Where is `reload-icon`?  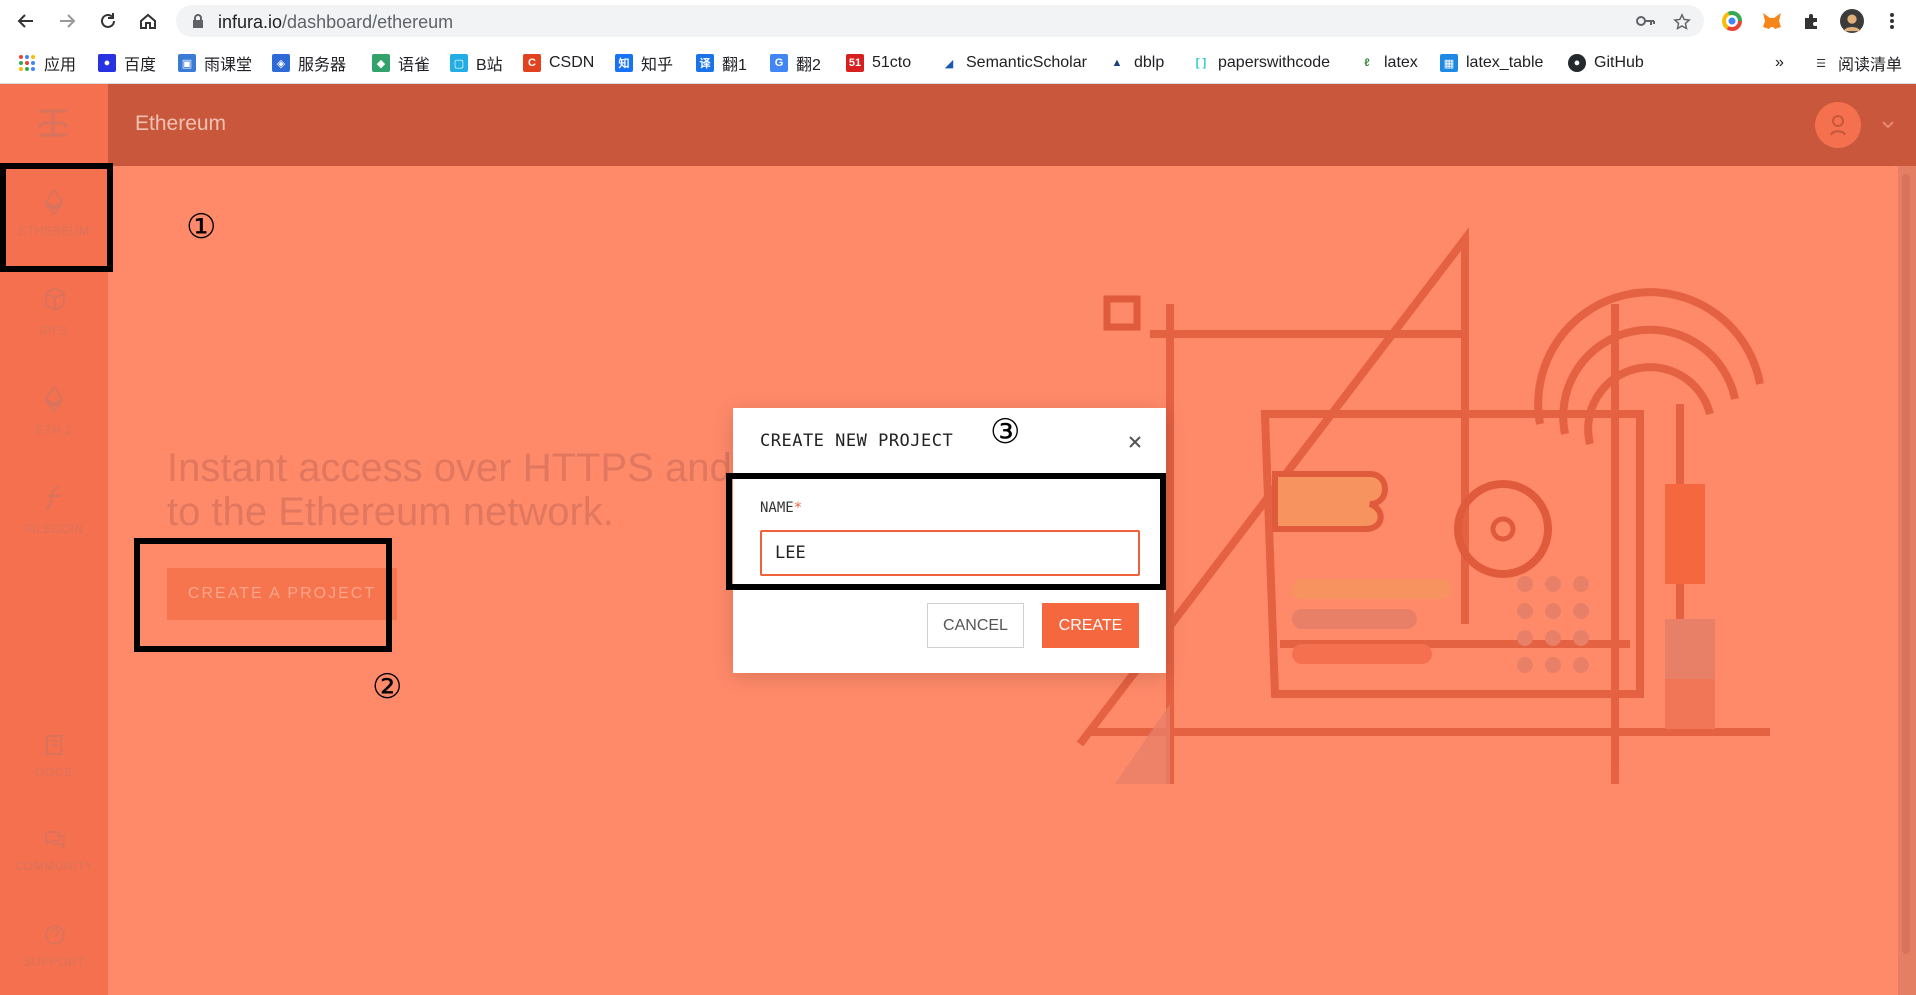
reload-icon is located at coordinates (108, 20).